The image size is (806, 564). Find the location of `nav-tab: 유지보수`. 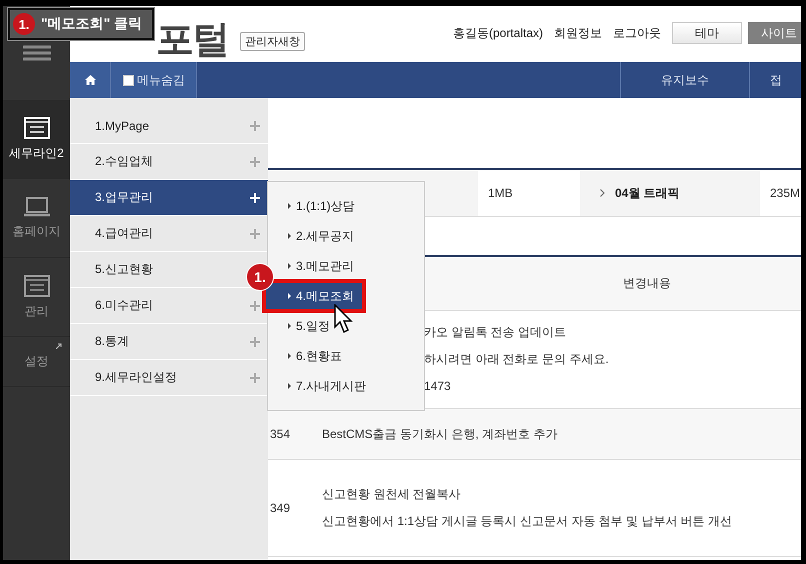

nav-tab: 유지보수 is located at coordinates (684, 80).